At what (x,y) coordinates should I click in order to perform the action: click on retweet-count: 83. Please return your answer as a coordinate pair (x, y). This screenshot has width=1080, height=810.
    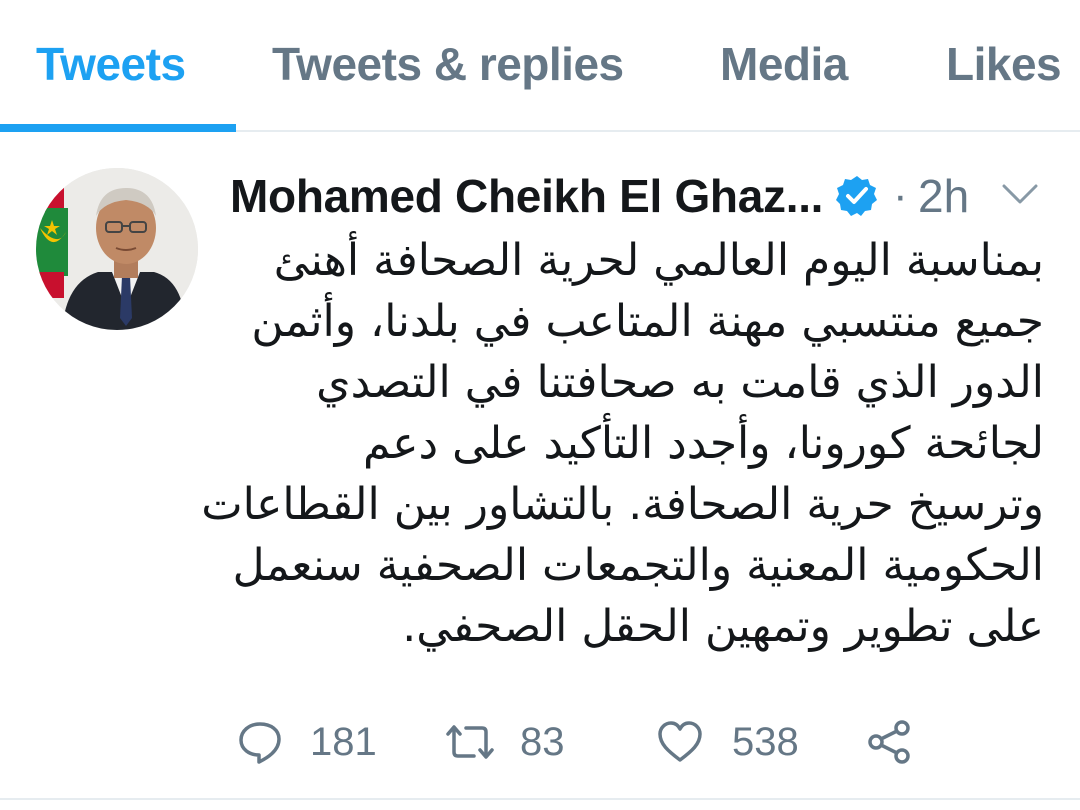
    Looking at the image, I should click on (542, 742).